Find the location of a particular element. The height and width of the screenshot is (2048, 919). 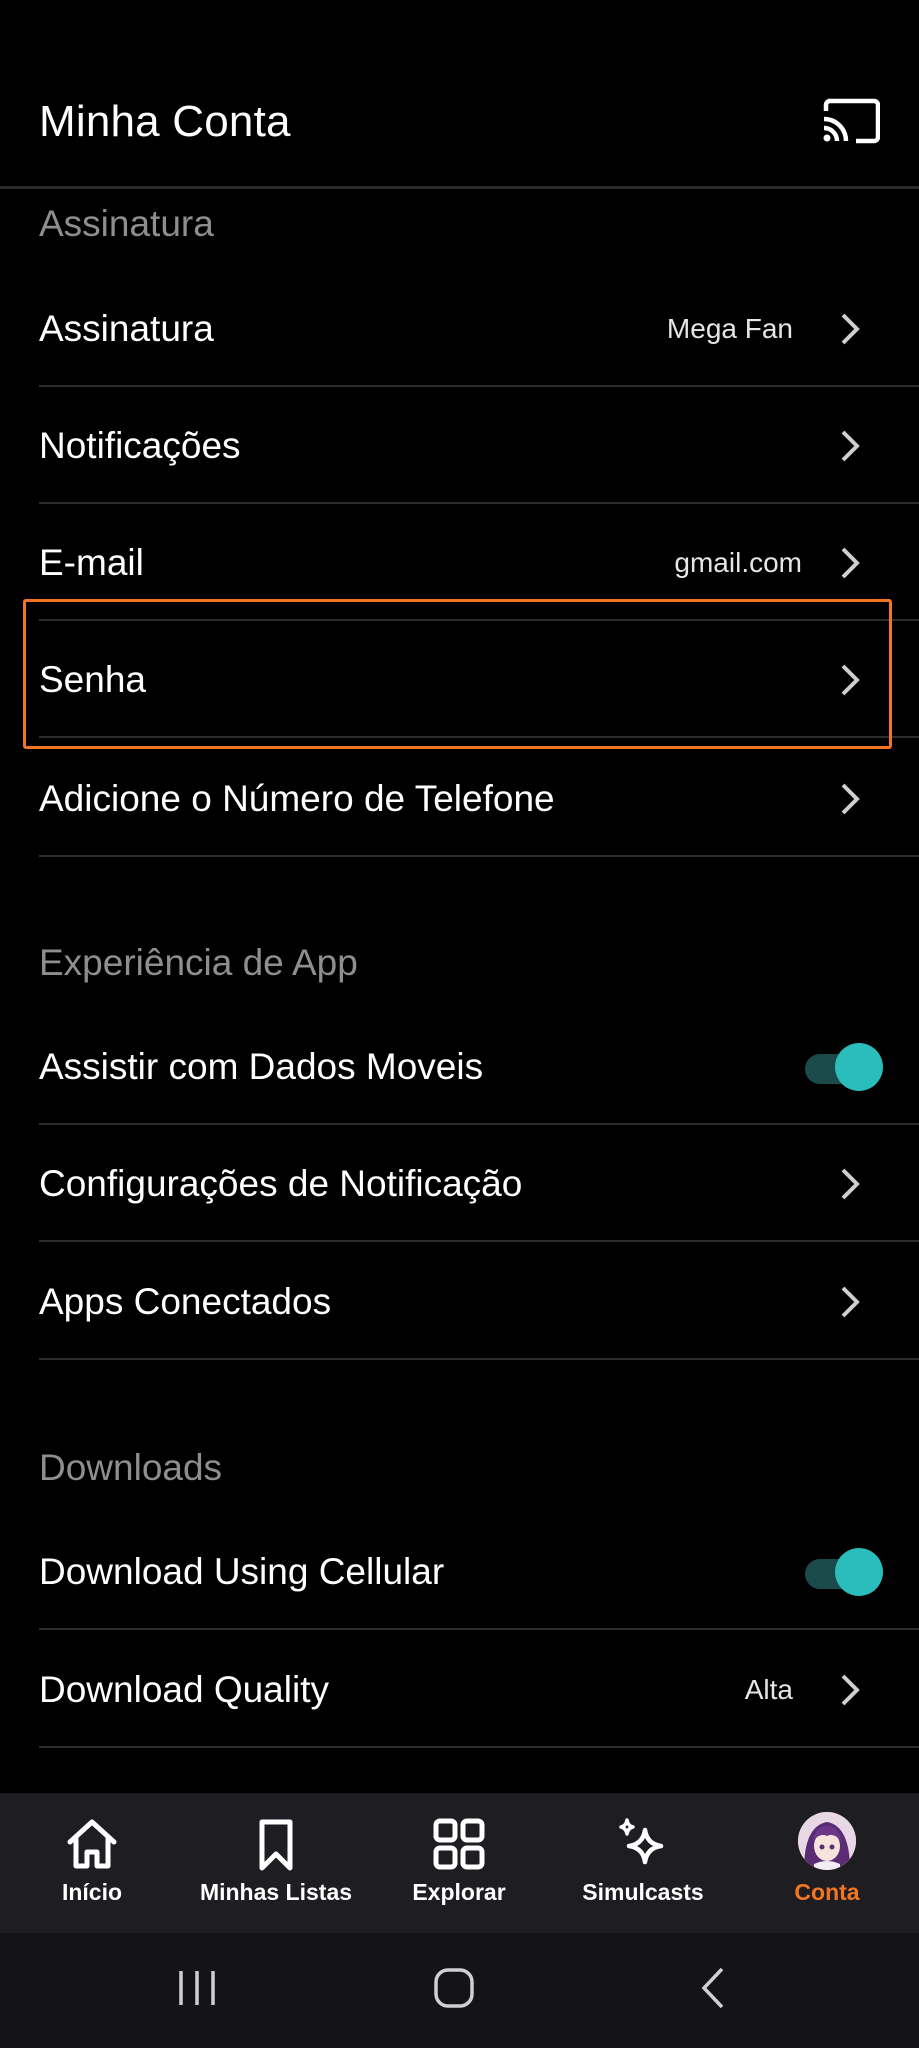

row-label: Configurações de Notificação is located at coordinates (281, 1183).